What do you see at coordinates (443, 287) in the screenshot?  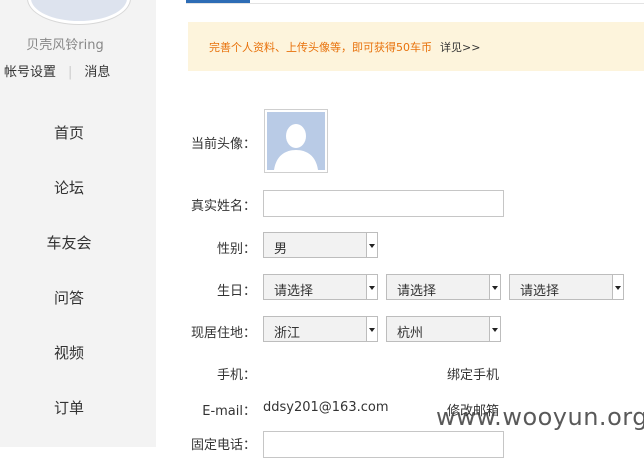 I see `birthday-month-select: 请选择` at bounding box center [443, 287].